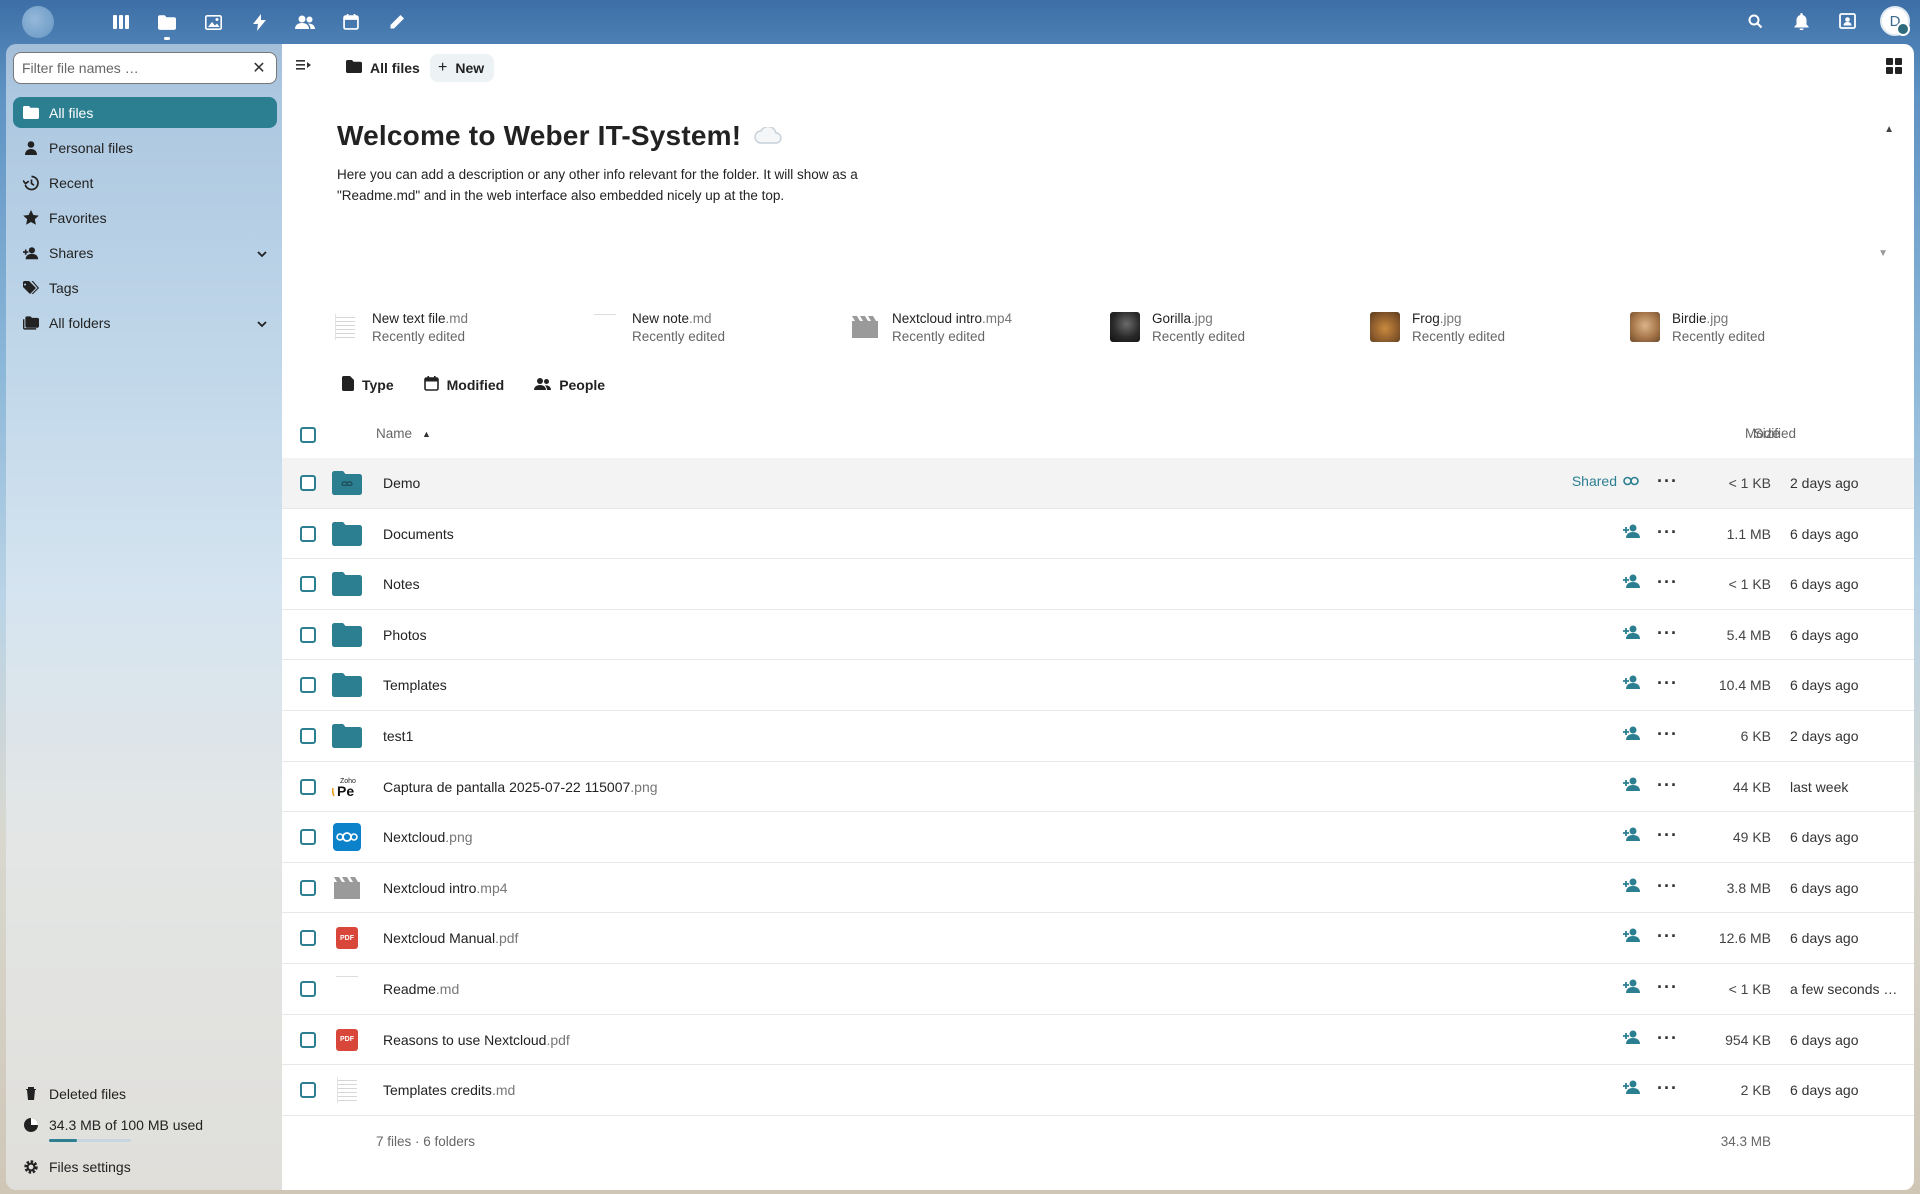  Describe the element at coordinates (145, 1132) in the screenshot. I see `quota-indicator: 34.3 MB of 100 MB used` at that location.